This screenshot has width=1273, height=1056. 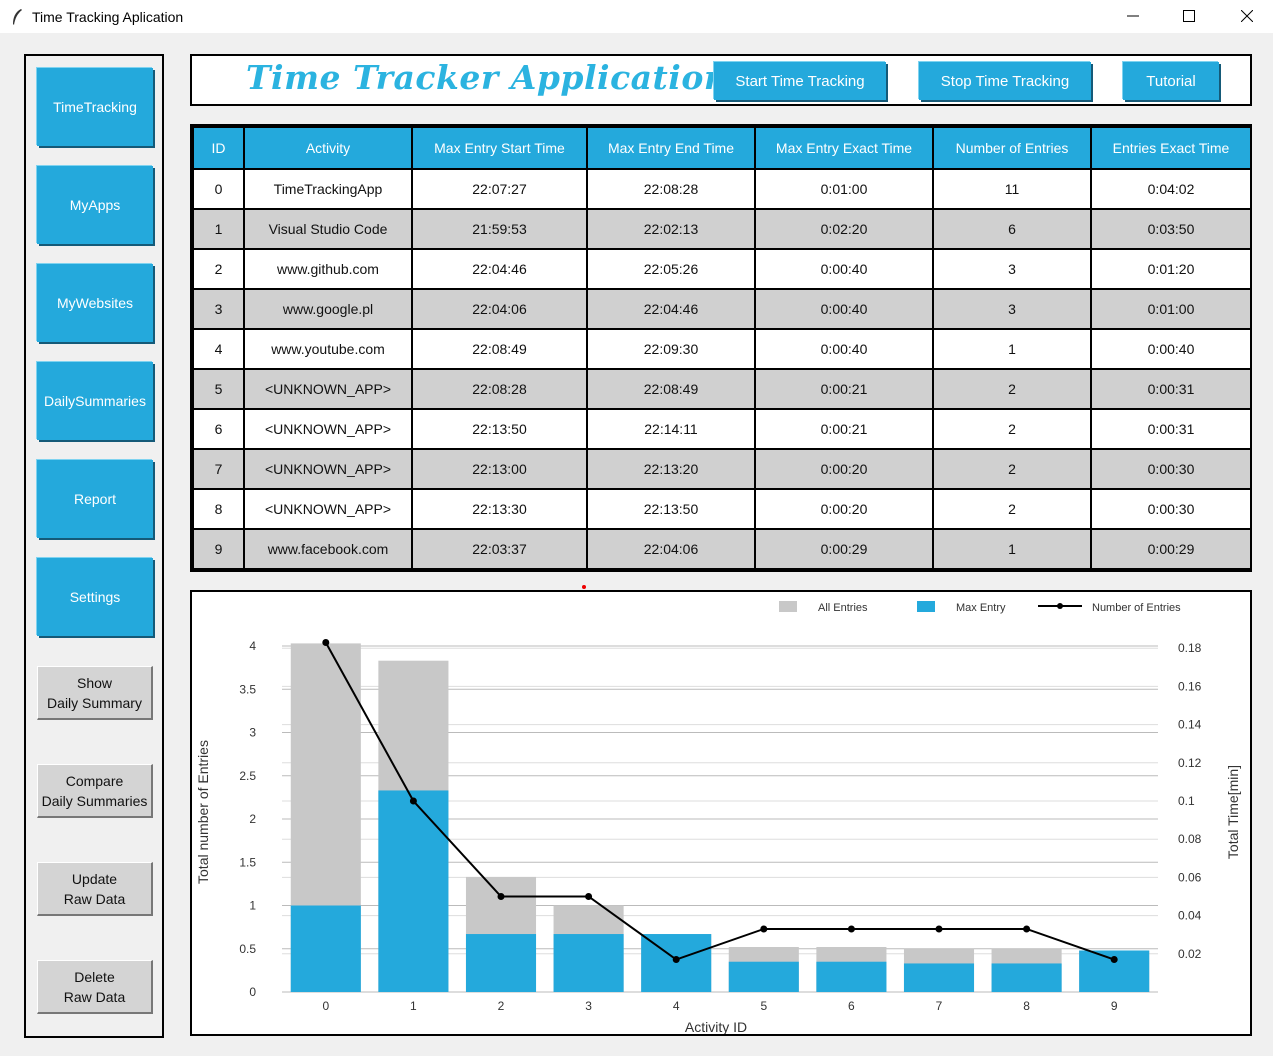 I want to click on start-time-tracking-button: Start Time Tracking, so click(x=800, y=81).